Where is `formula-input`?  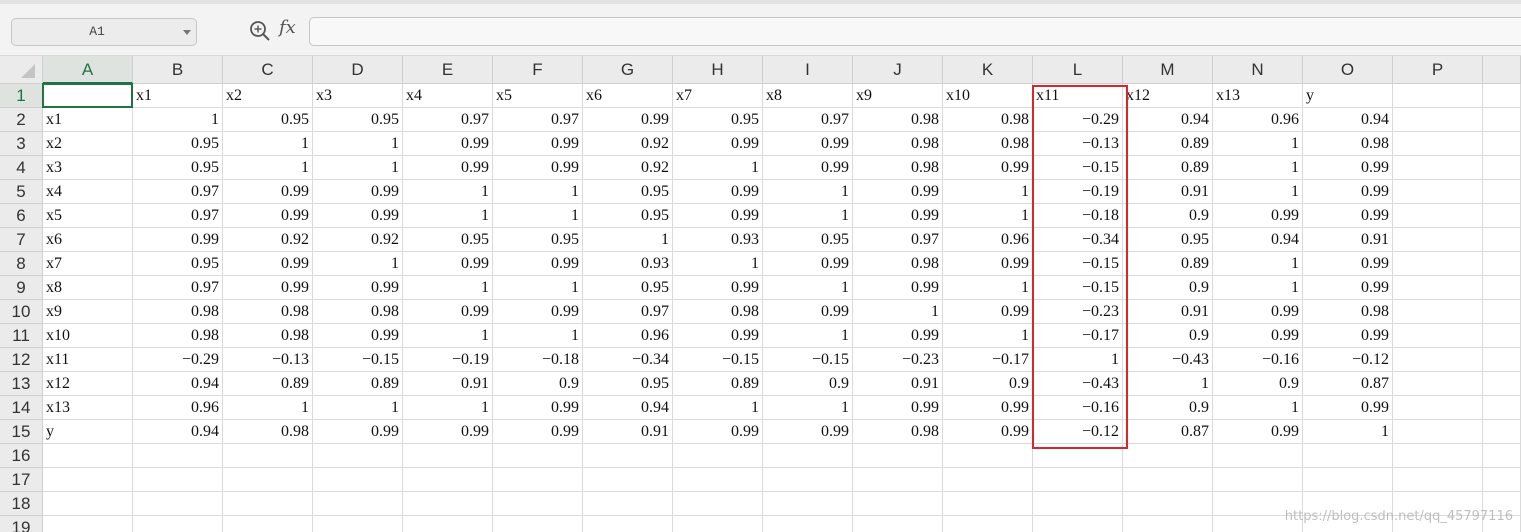 formula-input is located at coordinates (915, 31).